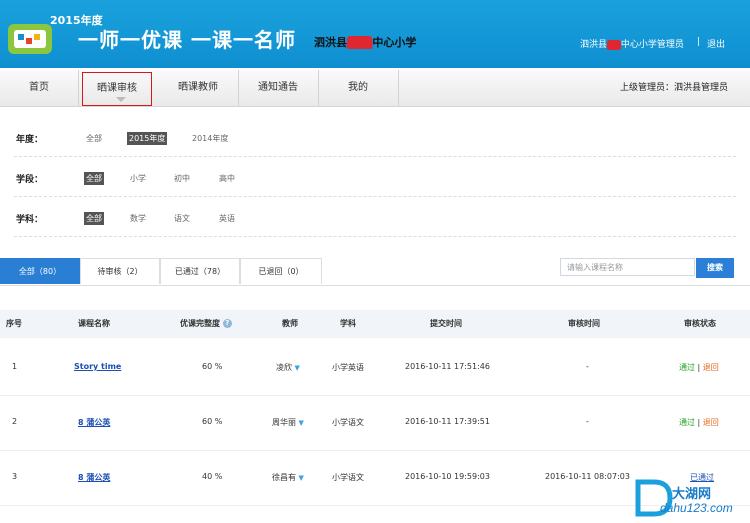 Image resolution: width=750 pixels, height=523 pixels. I want to click on watermark-url: dahu123.com, so click(696, 508).